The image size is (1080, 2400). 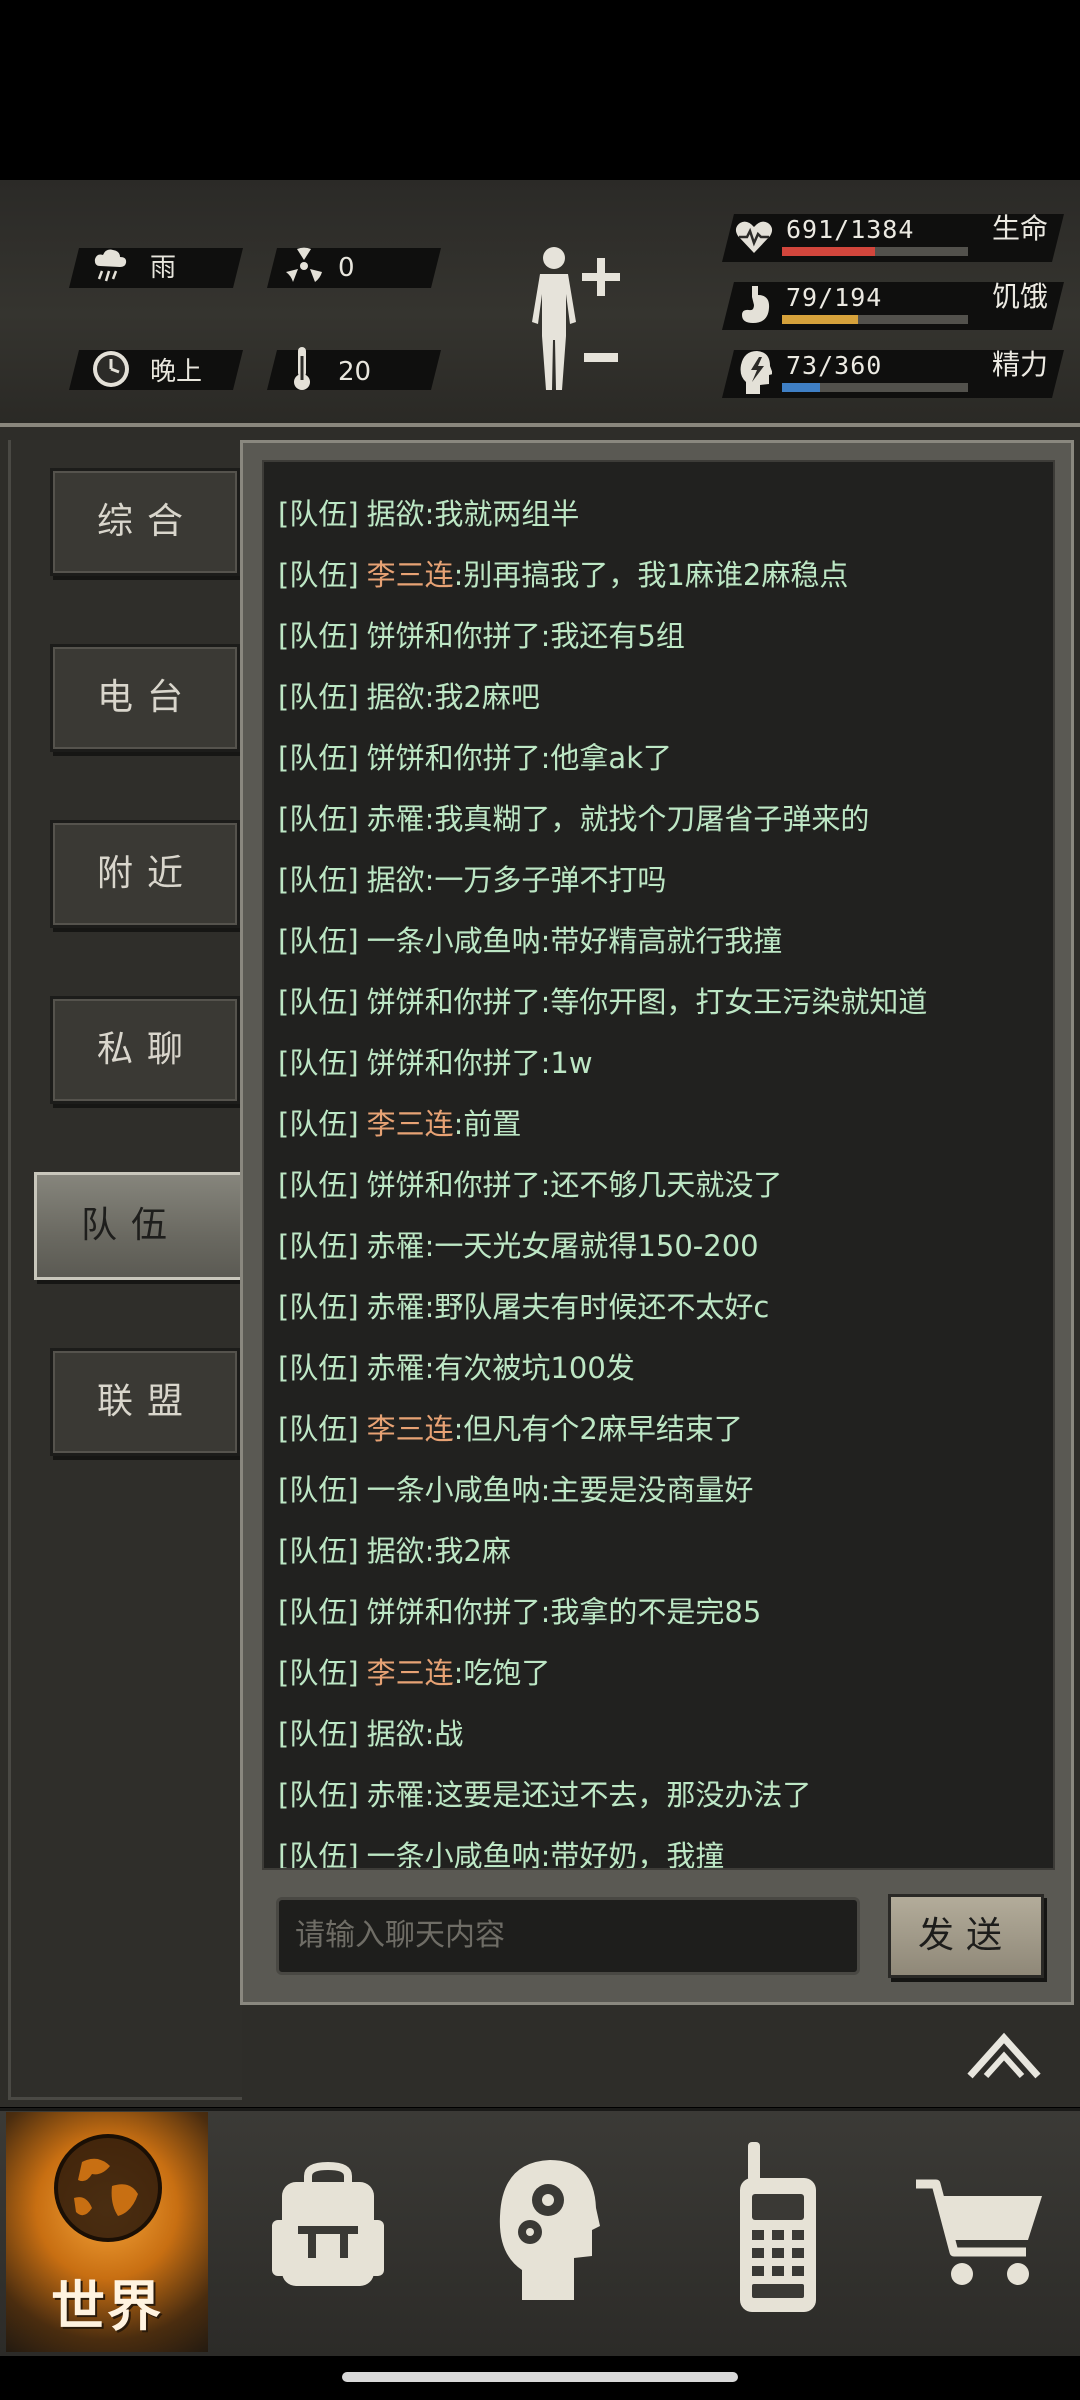 What do you see at coordinates (147, 873) in the screenshot?
I see `tab-nearby-label: 附近` at bounding box center [147, 873].